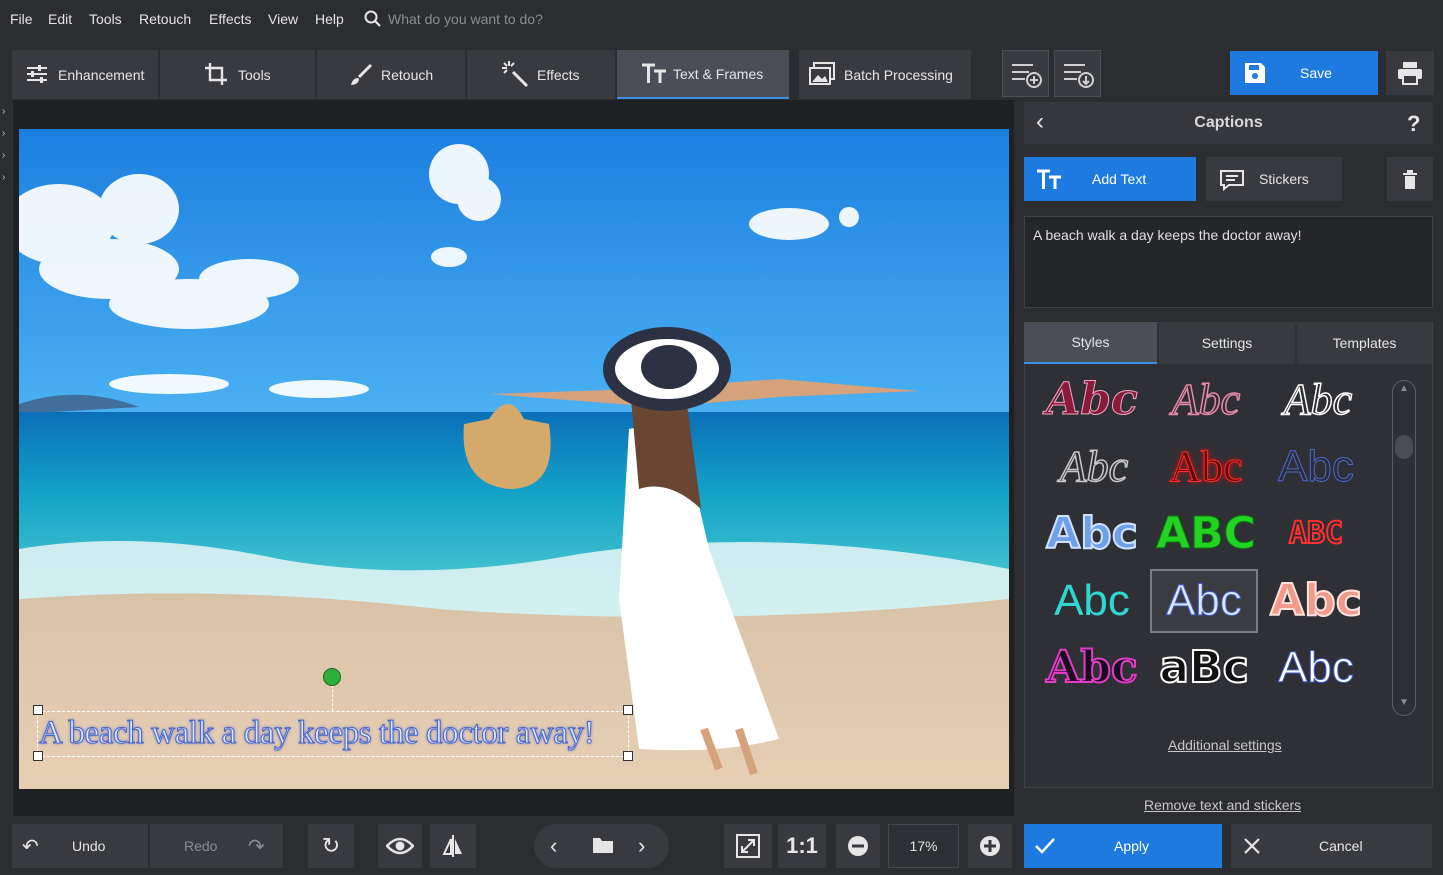 This screenshot has width=1443, height=875. Describe the element at coordinates (802, 846) in the screenshot. I see `actual-size-button: 1:1` at that location.